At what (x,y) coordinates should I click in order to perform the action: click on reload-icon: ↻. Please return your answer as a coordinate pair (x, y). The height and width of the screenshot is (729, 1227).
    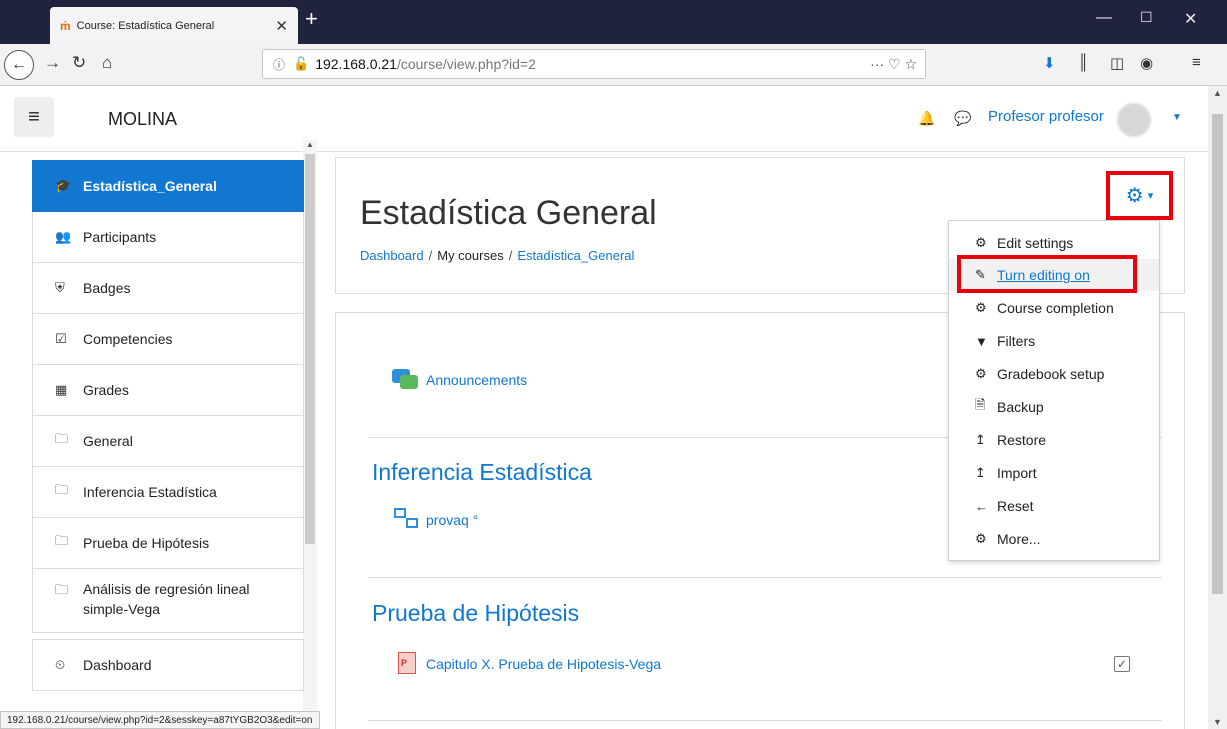
    Looking at the image, I should click on (79, 63).